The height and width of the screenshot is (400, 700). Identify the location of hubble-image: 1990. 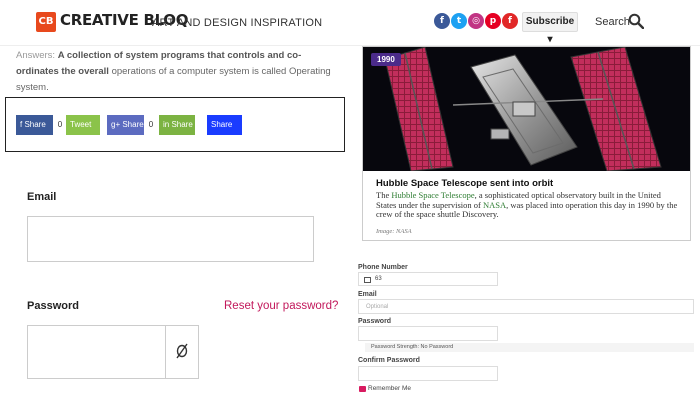
(526, 109).